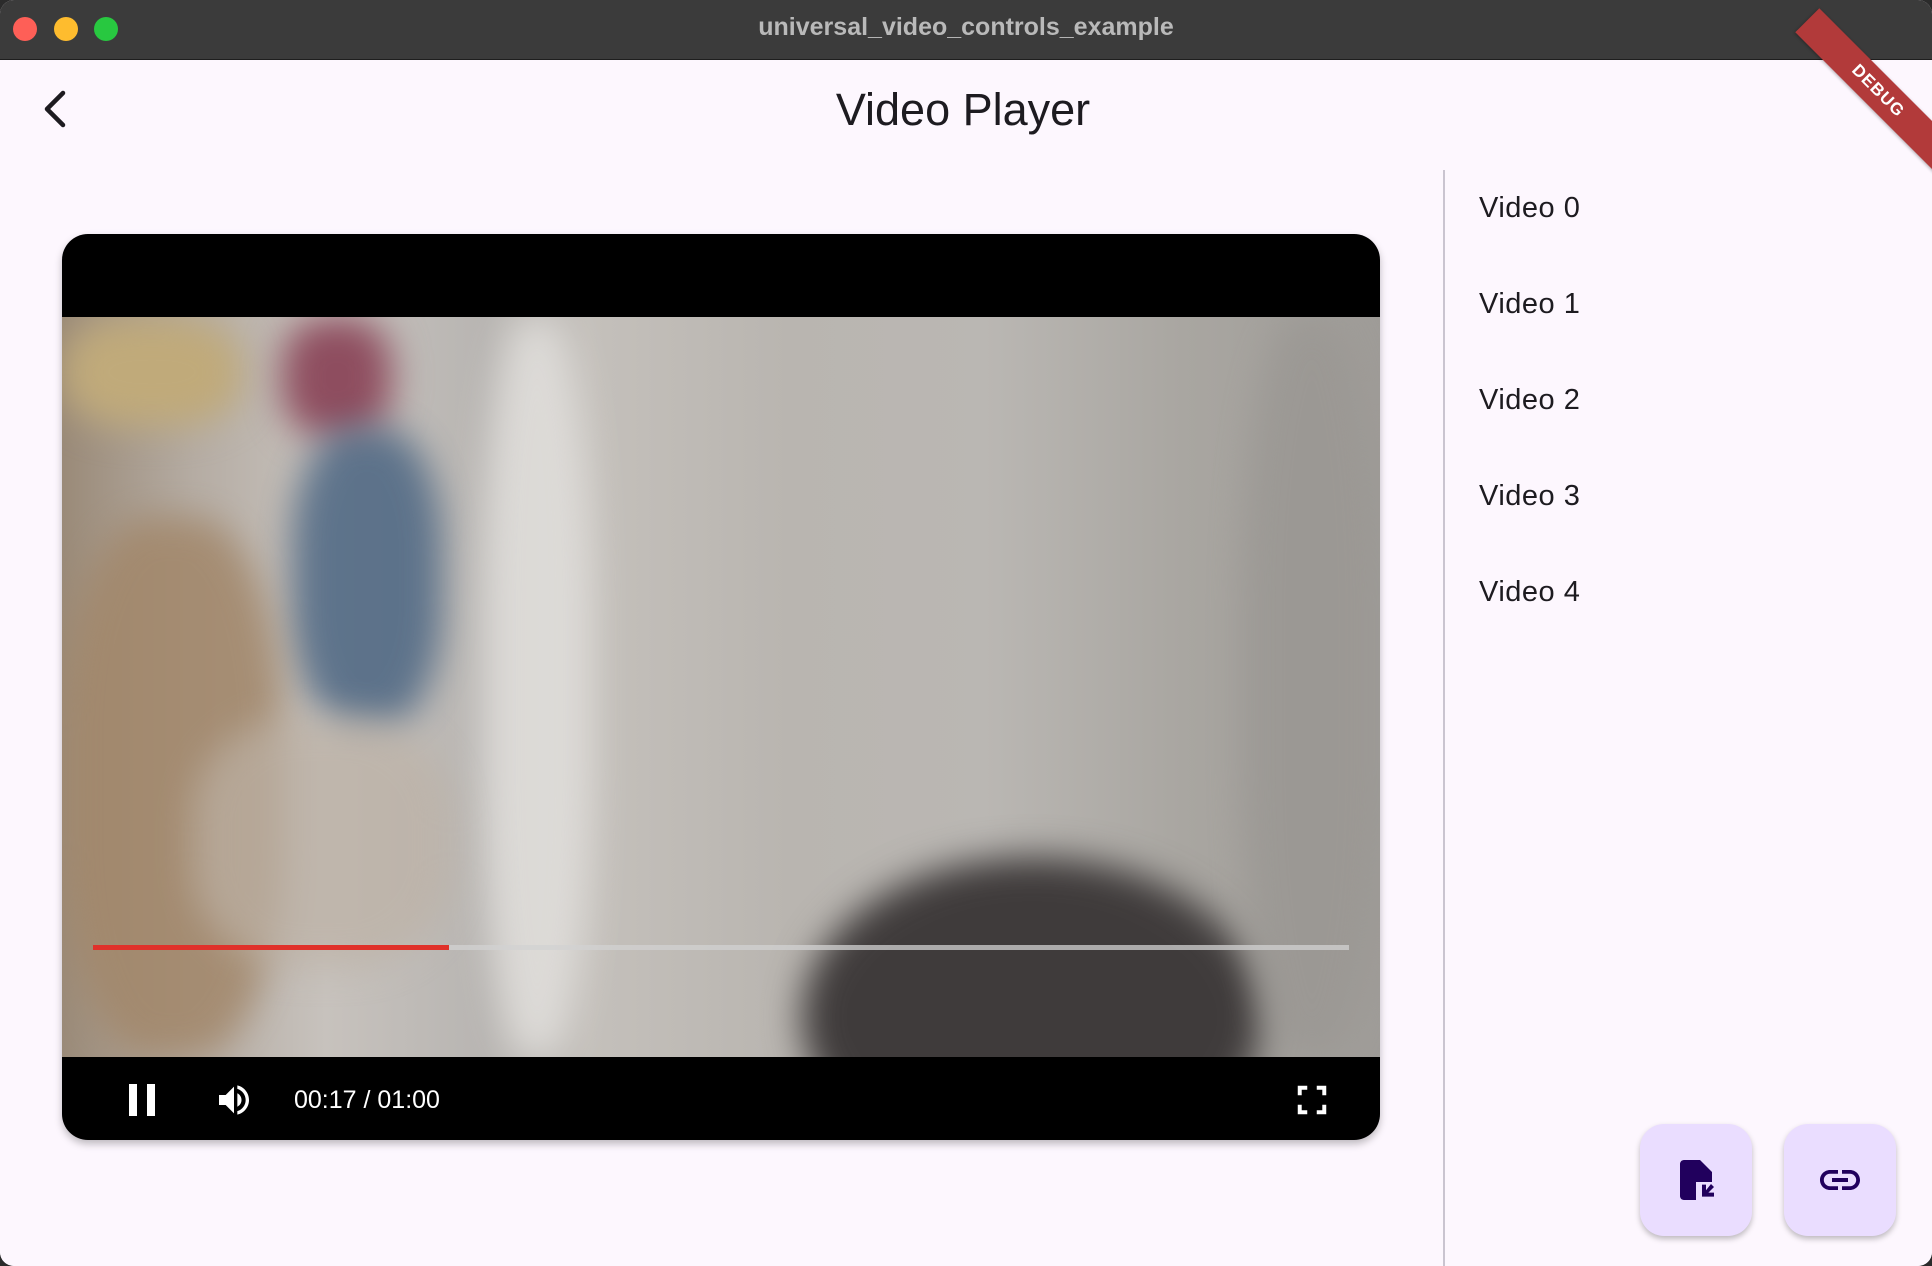 The width and height of the screenshot is (1932, 1266). Describe the element at coordinates (271, 947) in the screenshot. I see `seek-bar-progress` at that location.